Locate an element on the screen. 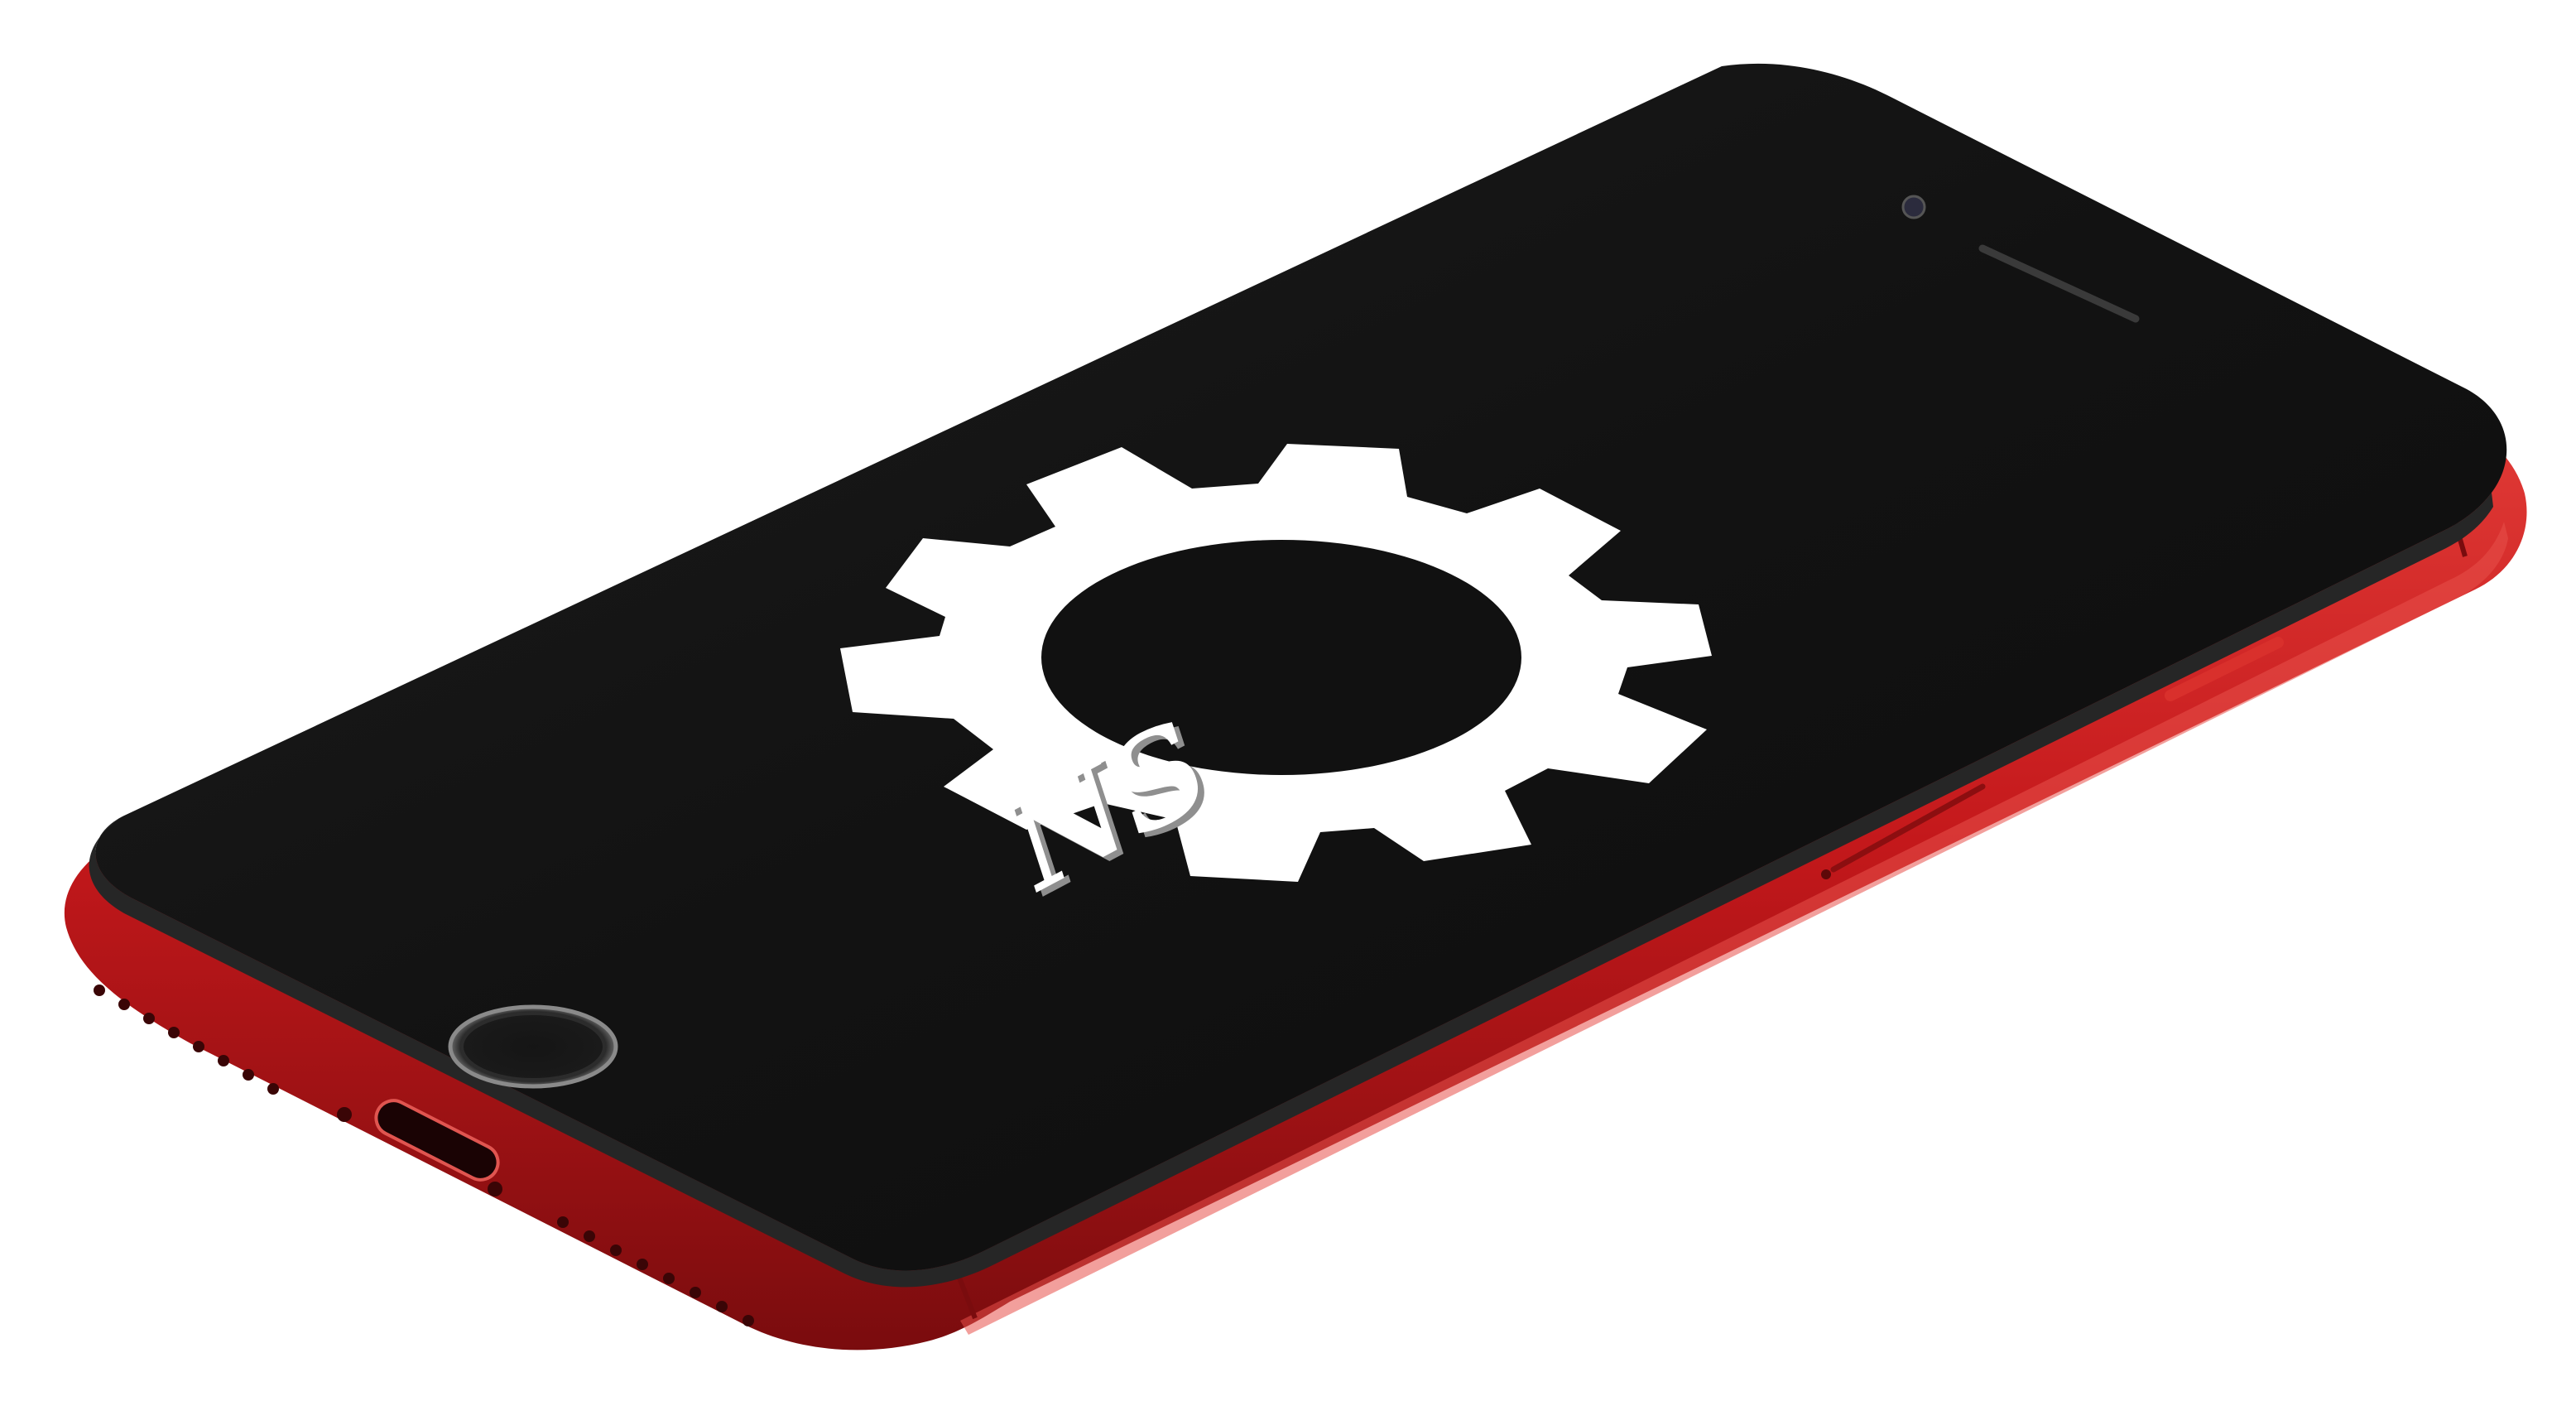 The width and height of the screenshot is (2576, 1401). front-camera-icon is located at coordinates (1913, 207).